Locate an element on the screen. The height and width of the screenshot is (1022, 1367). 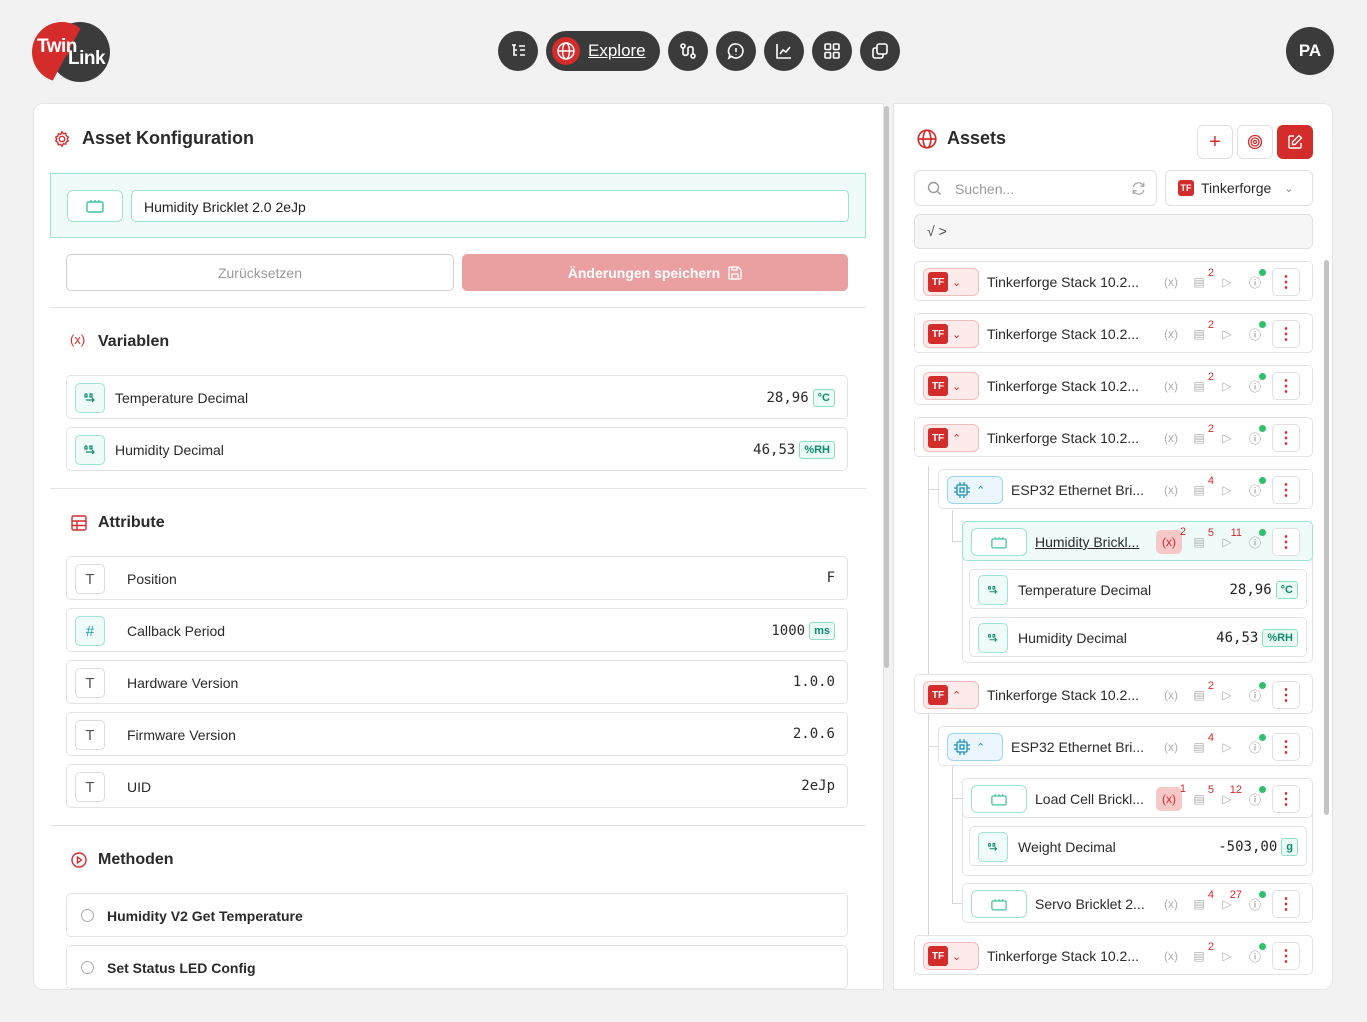
methods-icon: ▷ 27 is located at coordinates (1229, 902).